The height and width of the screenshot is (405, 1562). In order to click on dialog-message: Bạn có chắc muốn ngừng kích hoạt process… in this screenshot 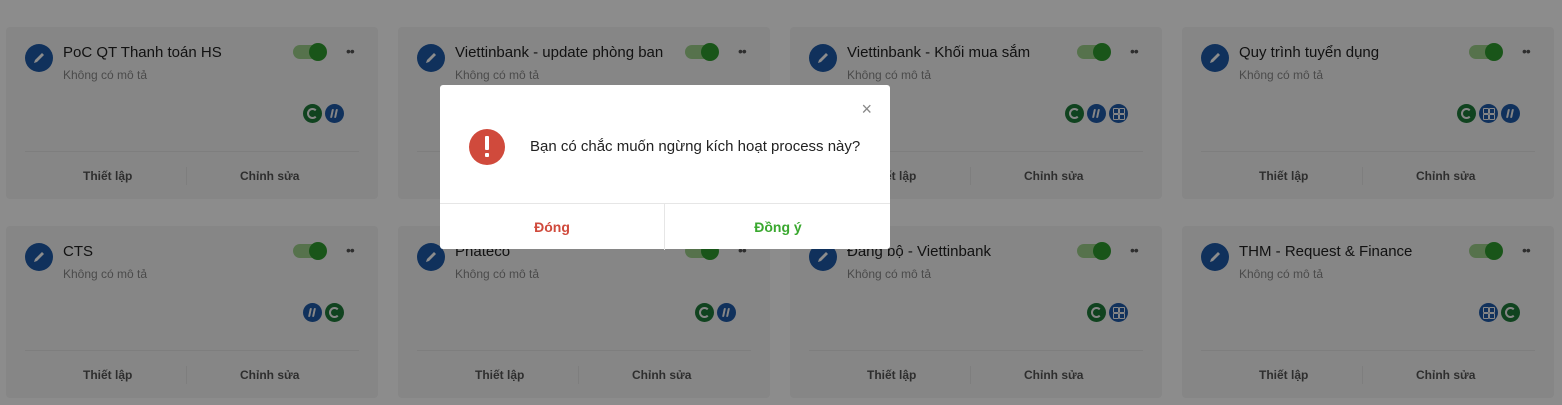, I will do `click(695, 146)`.